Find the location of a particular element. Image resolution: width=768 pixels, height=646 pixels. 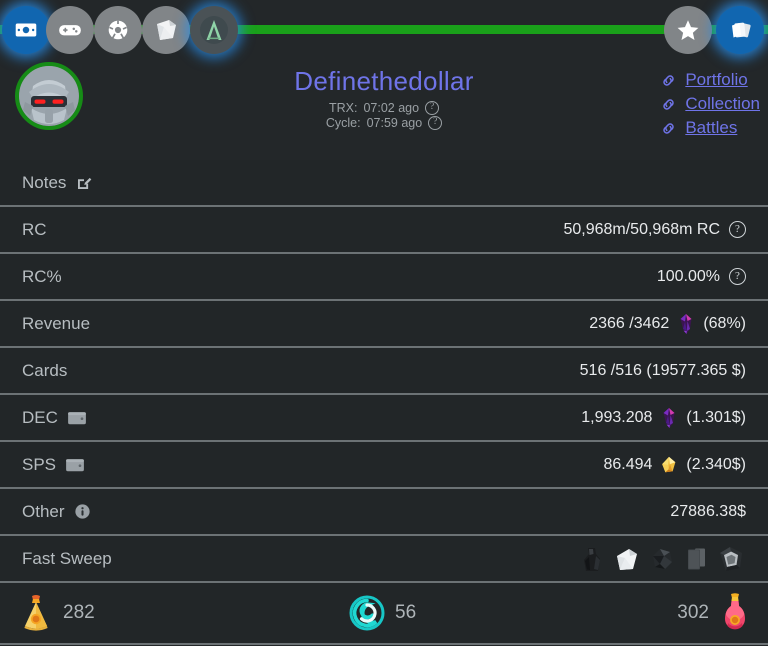

money-icon-button is located at coordinates (26, 30).